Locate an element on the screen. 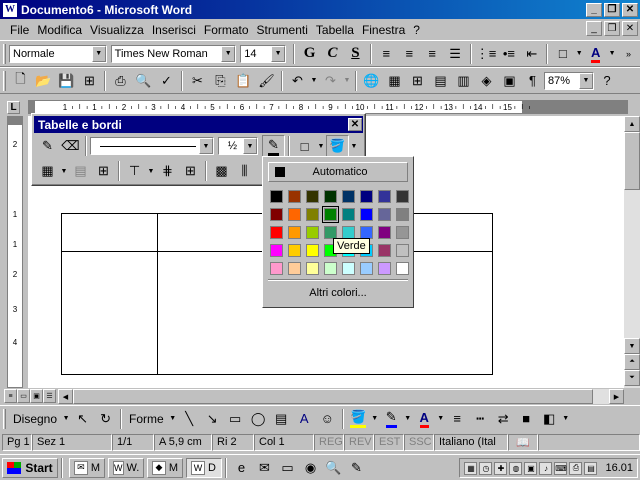 The image size is (640, 480). color-swatch-yellow is located at coordinates (312, 250).